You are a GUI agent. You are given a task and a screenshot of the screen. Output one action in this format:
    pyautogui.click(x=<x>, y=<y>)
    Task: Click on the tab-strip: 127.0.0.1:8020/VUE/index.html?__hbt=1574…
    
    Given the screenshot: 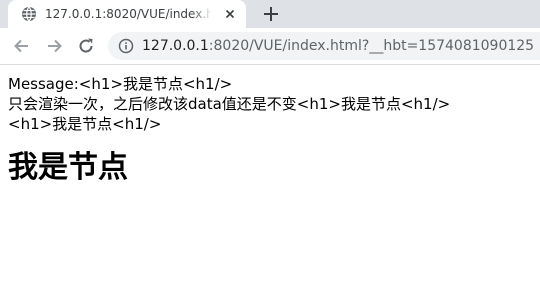 What is the action you would take?
    pyautogui.click(x=270, y=14)
    